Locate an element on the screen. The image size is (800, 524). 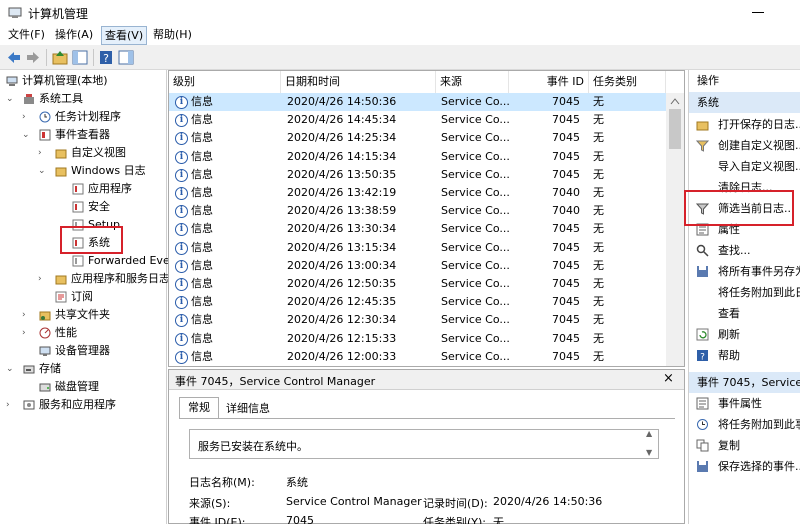
table-row: i 信息 2020/4/26 13:30:34 Service Co... 7045 无 is located at coordinates (417, 229).